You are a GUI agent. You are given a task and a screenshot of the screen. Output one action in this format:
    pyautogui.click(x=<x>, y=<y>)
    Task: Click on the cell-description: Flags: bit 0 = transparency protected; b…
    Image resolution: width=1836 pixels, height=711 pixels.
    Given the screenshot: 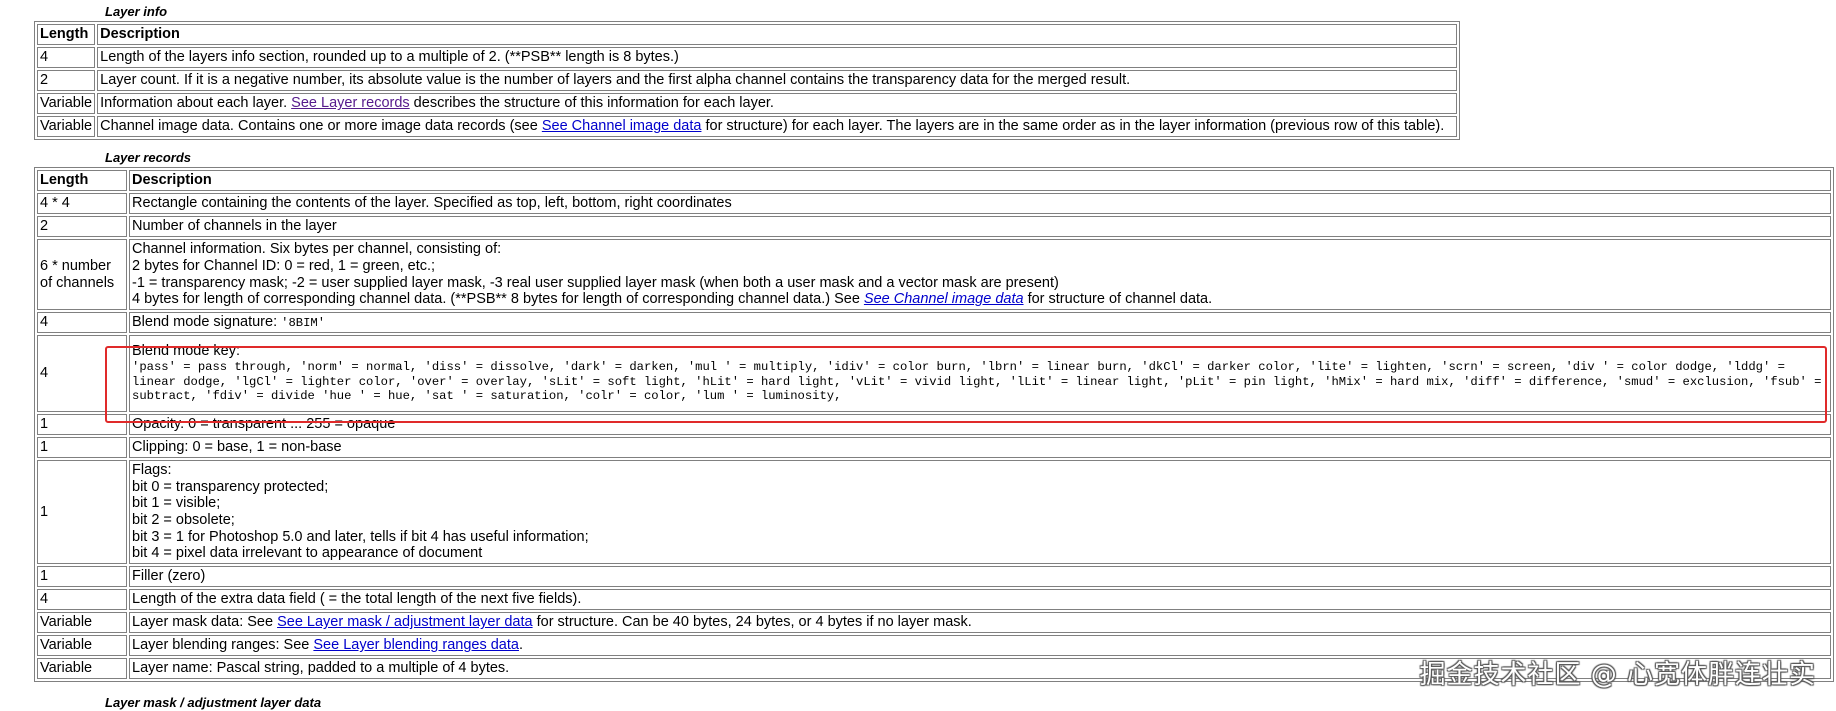 What is the action you would take?
    pyautogui.click(x=980, y=512)
    